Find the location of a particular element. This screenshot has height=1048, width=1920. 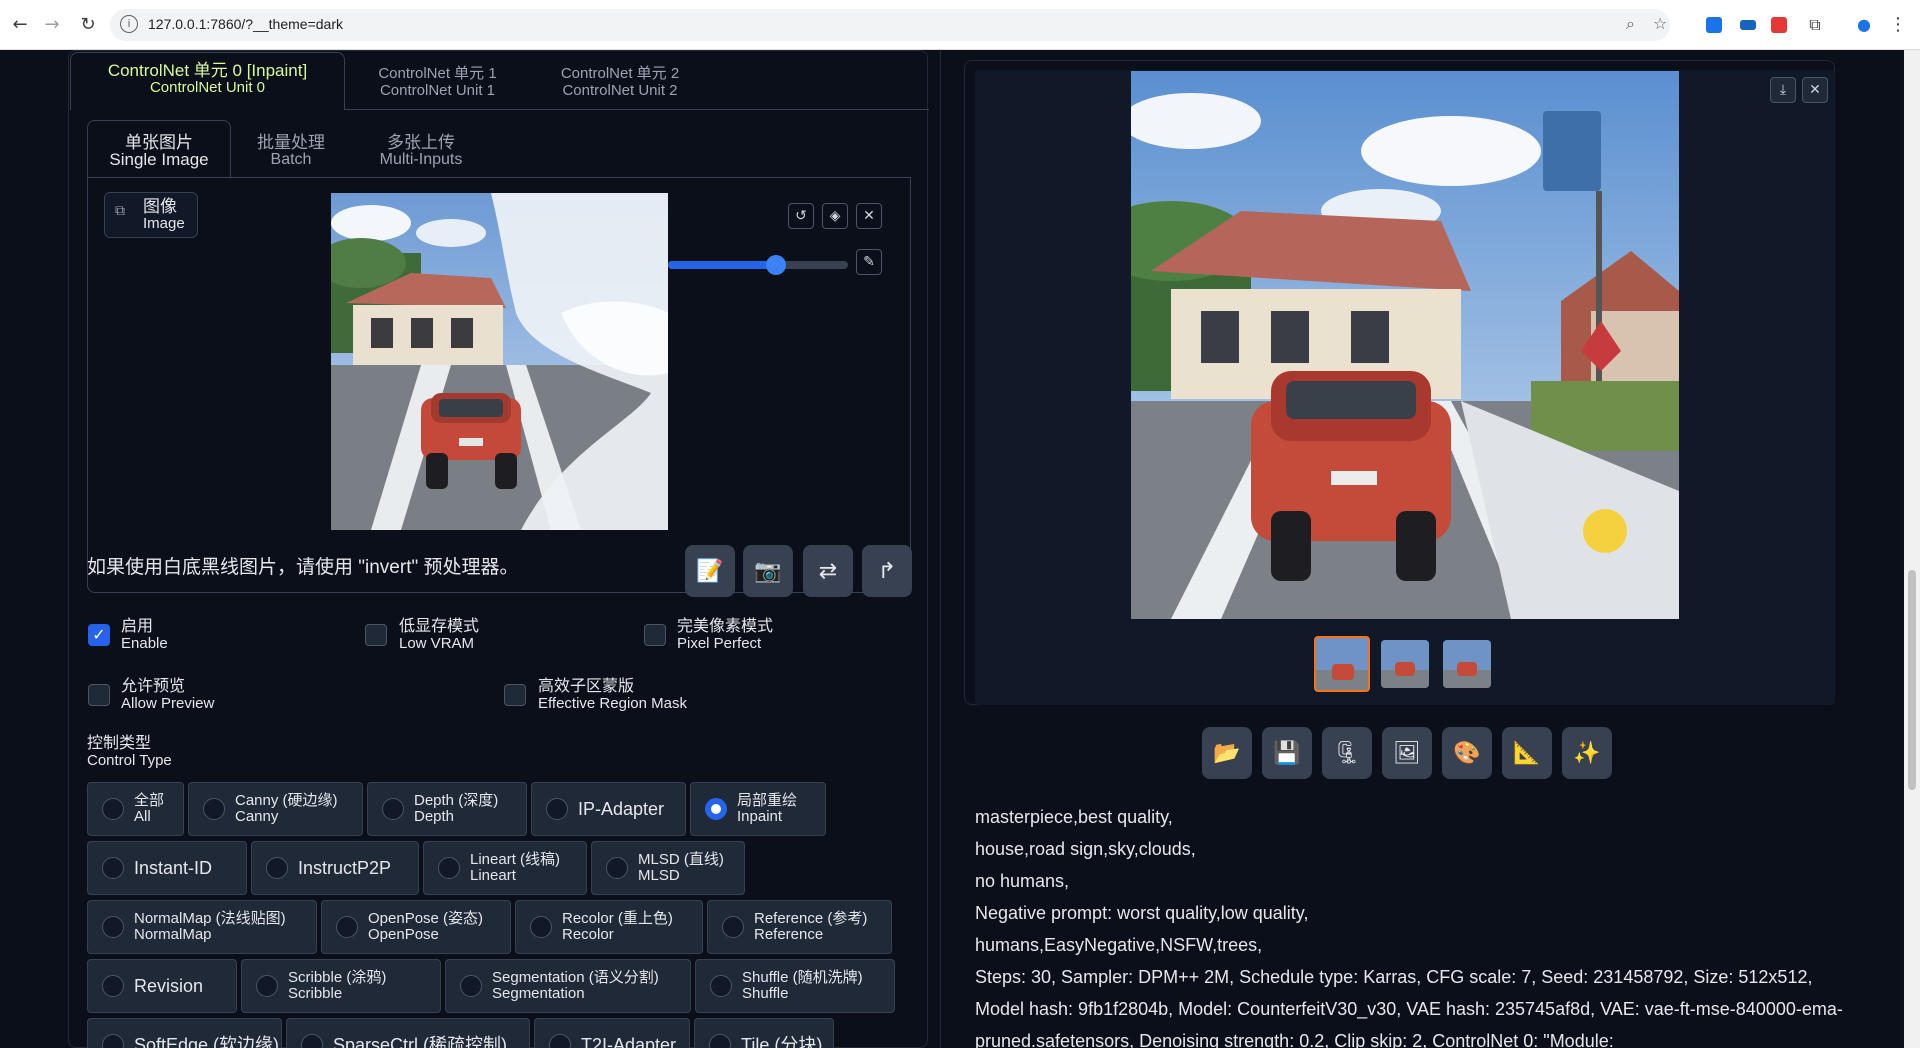

sparkle-button: ✨ is located at coordinates (1587, 753).